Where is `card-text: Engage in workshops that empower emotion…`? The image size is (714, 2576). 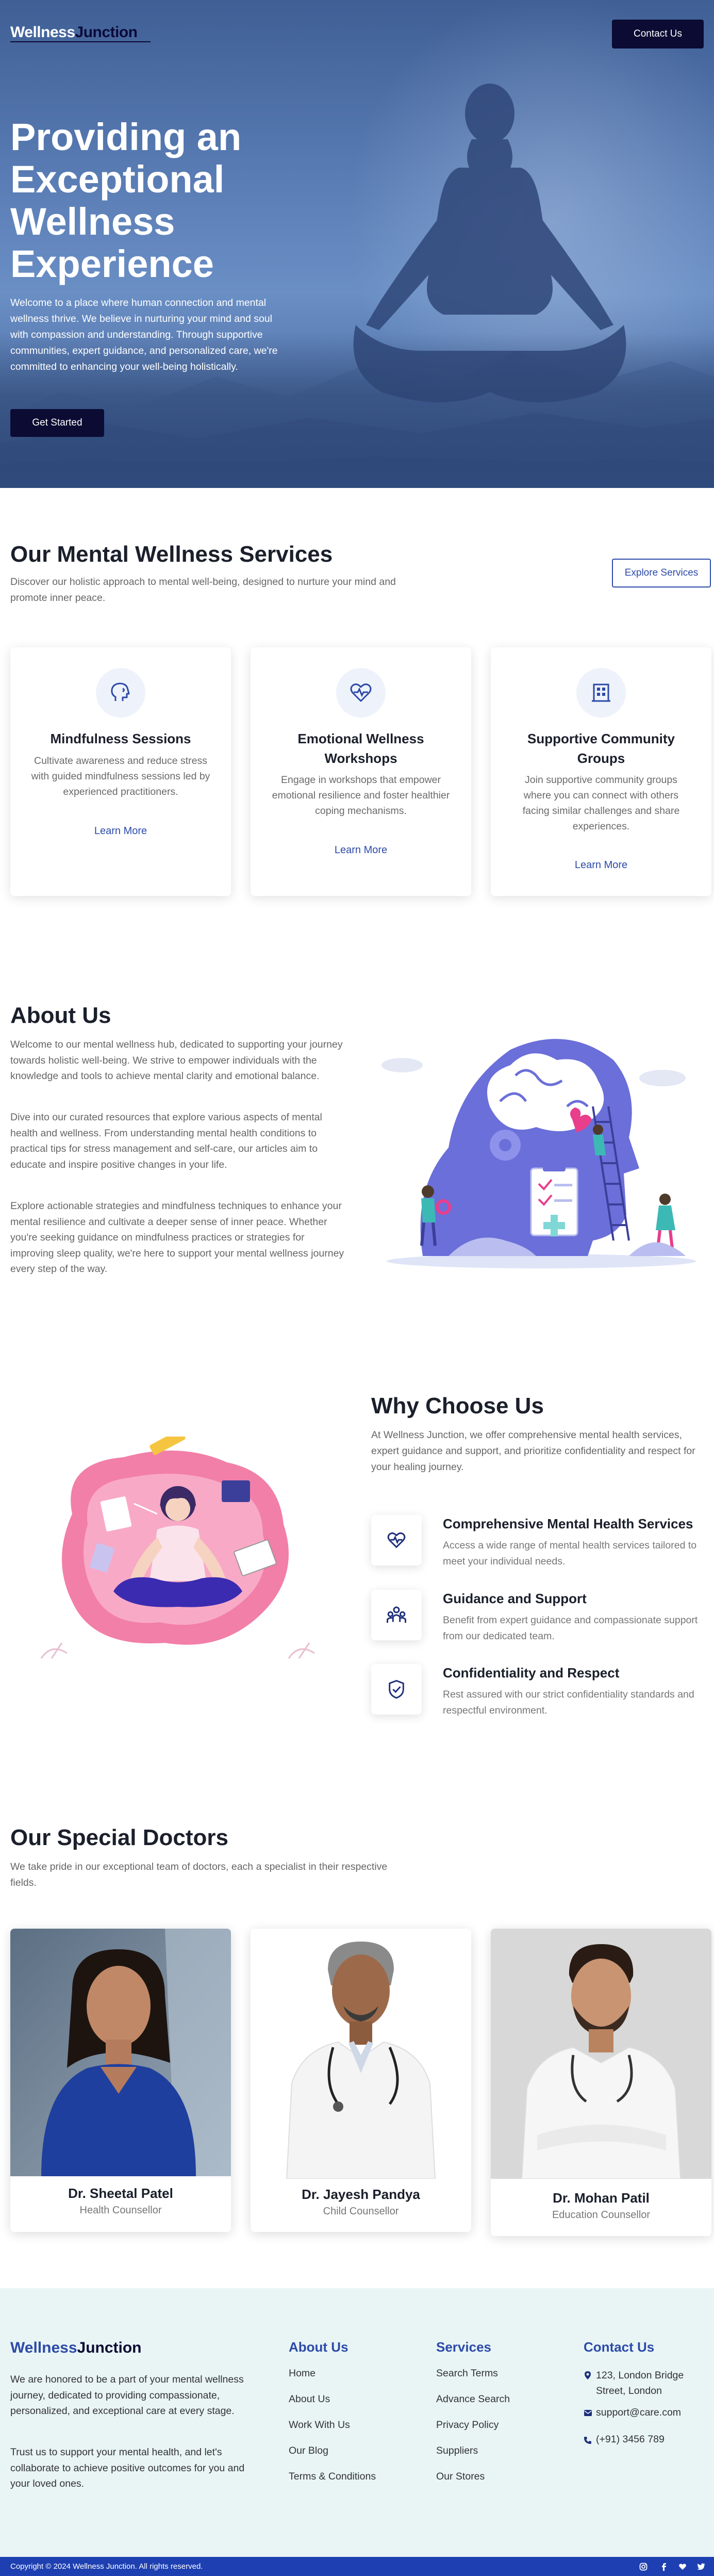
card-text: Engage in workshops that empower emotion… is located at coordinates (361, 796).